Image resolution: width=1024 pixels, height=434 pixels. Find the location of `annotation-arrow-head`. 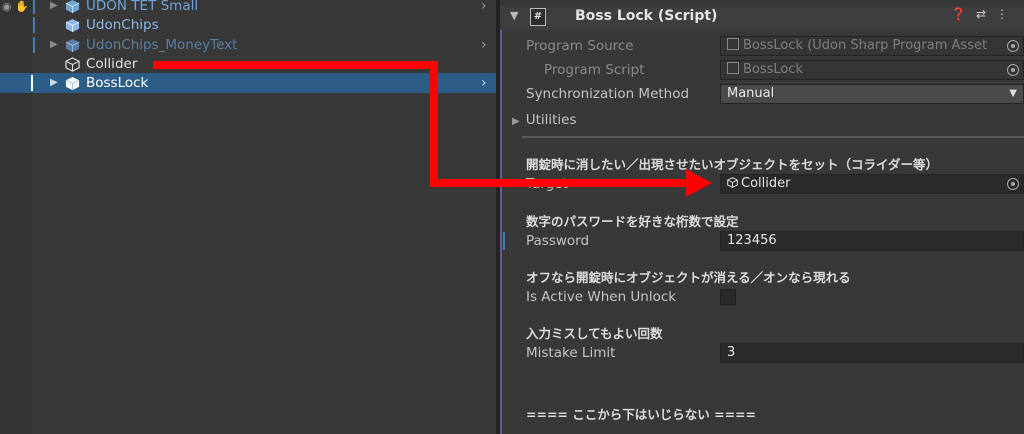

annotation-arrow-head is located at coordinates (699, 183).